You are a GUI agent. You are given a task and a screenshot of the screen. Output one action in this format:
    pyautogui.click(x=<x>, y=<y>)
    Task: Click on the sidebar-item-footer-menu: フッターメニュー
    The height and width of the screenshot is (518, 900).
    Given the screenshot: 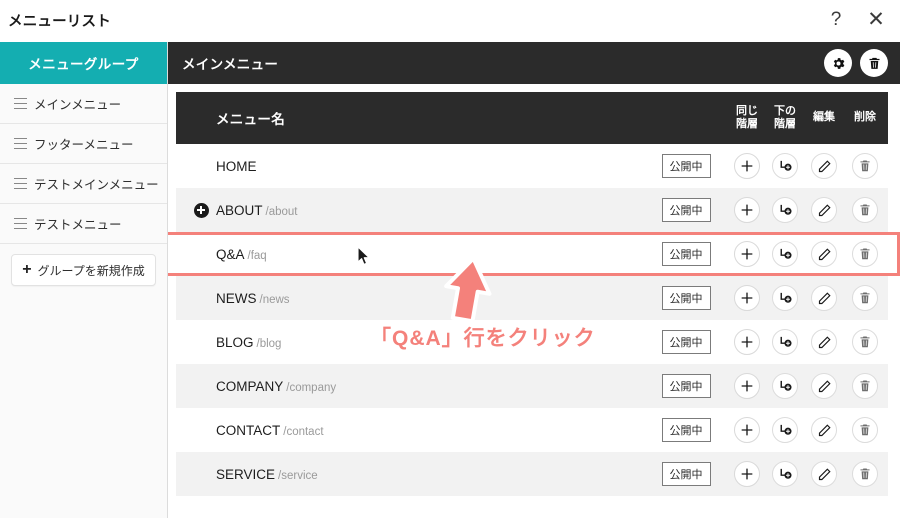 What is the action you would take?
    pyautogui.click(x=83, y=144)
    